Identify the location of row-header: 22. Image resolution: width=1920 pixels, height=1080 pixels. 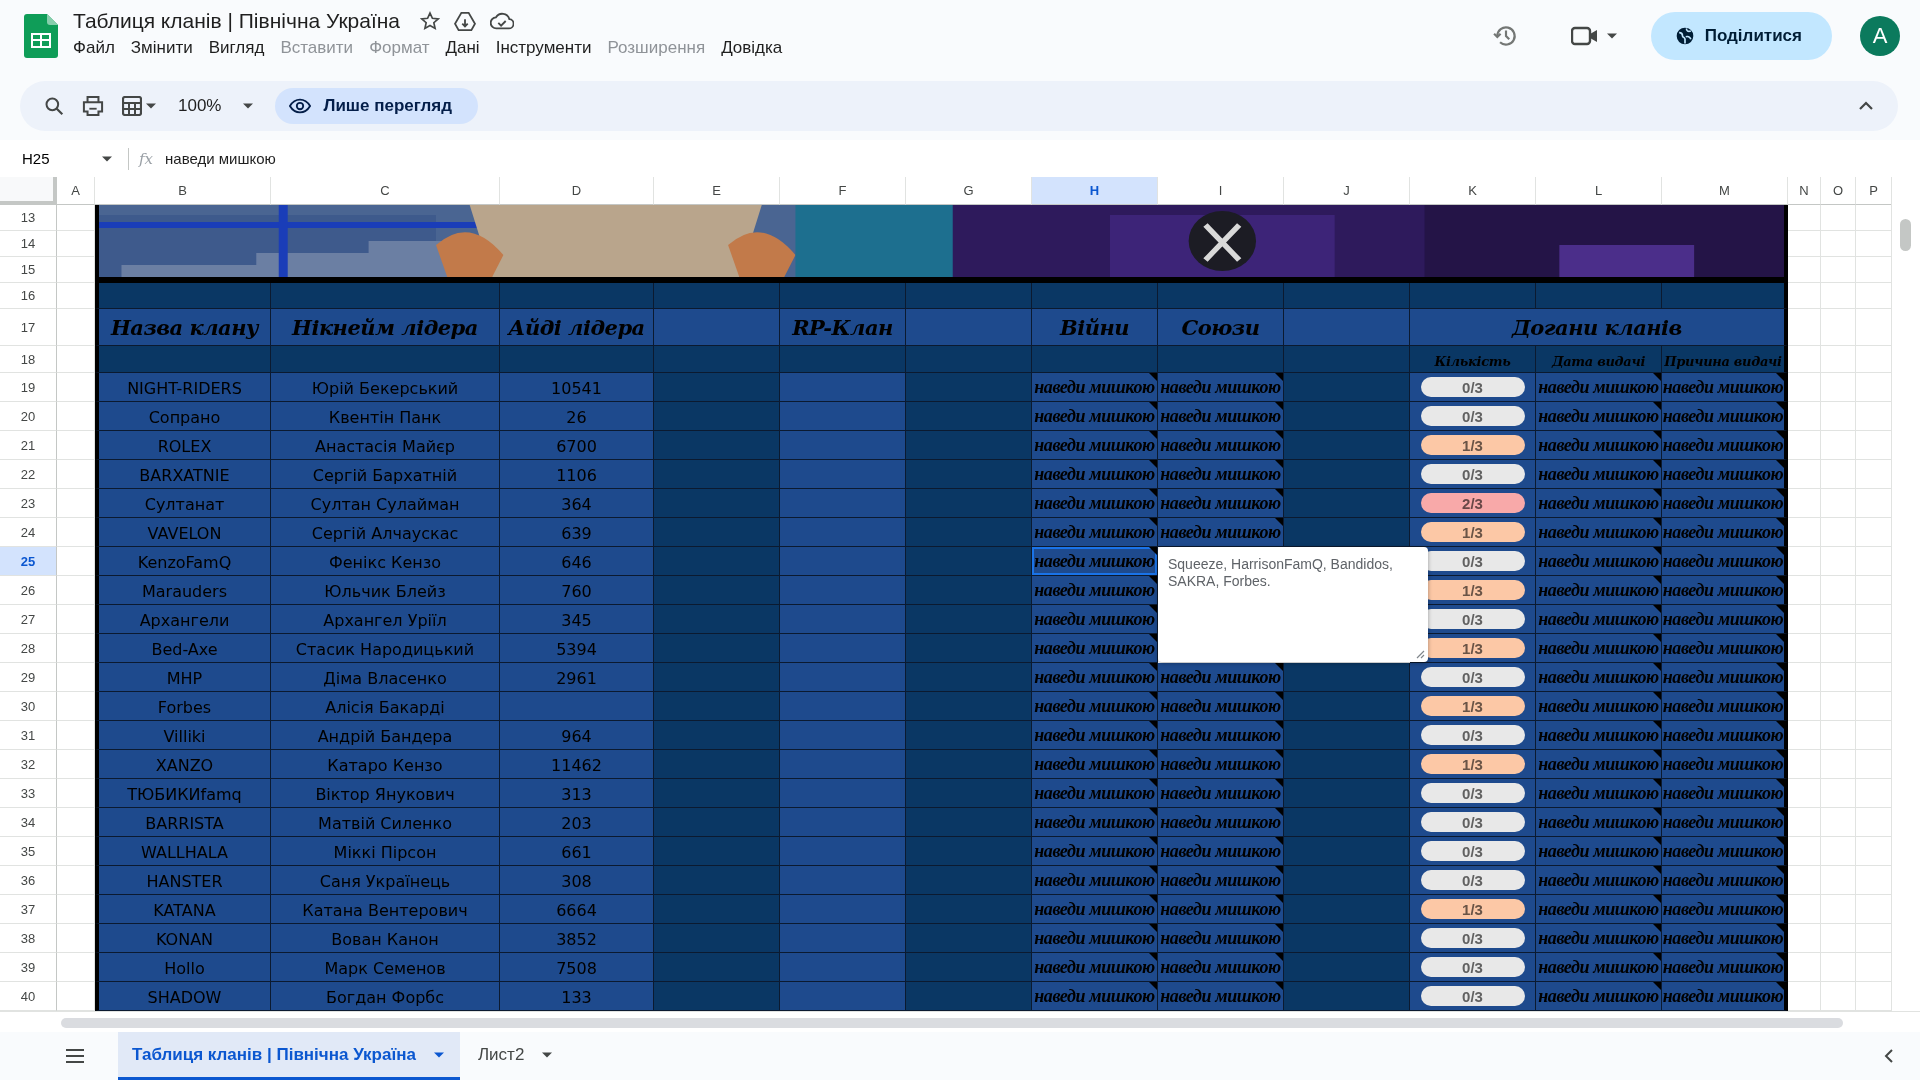
(28, 474).